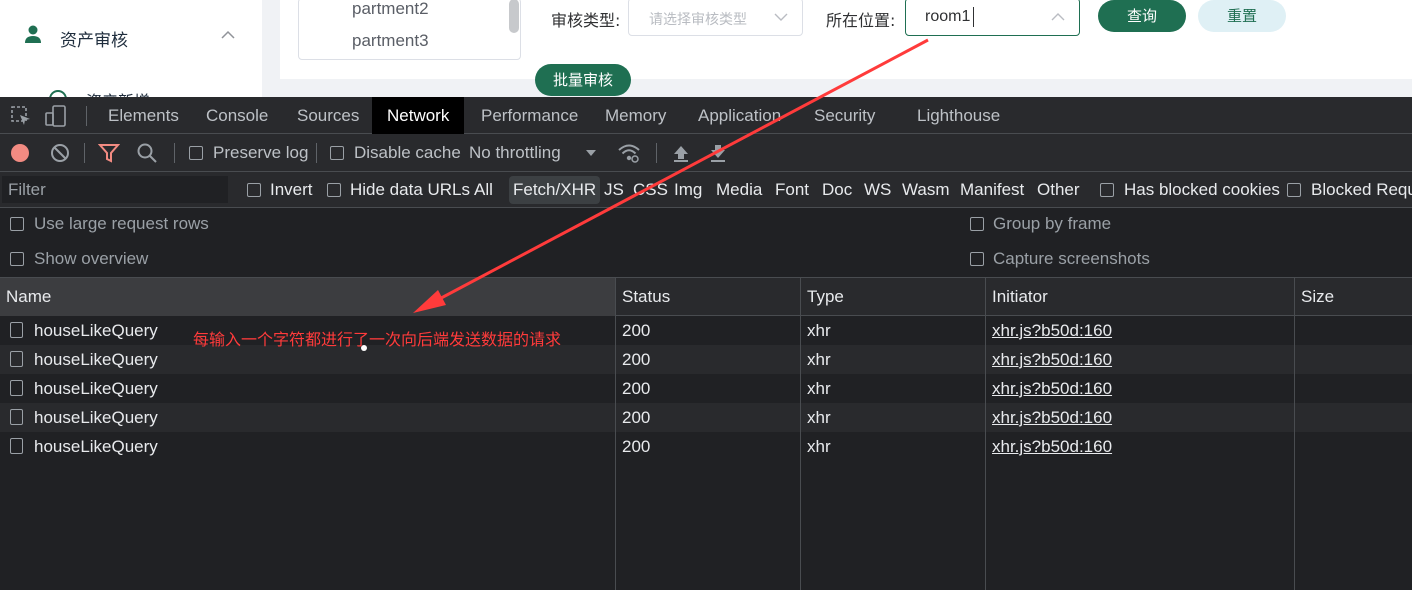 This screenshot has width=1412, height=590. What do you see at coordinates (334, 190) in the screenshot?
I see `hide-data-urls-checkbox` at bounding box center [334, 190].